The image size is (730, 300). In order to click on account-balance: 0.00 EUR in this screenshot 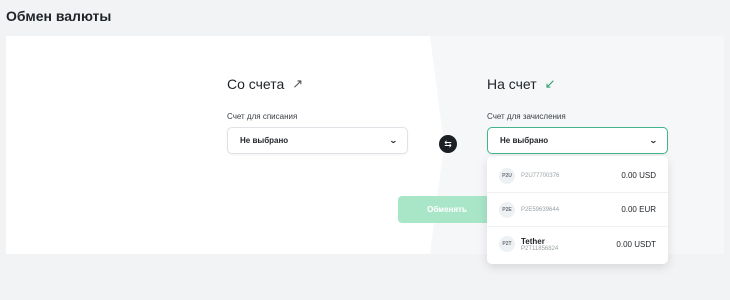, I will do `click(638, 209)`.